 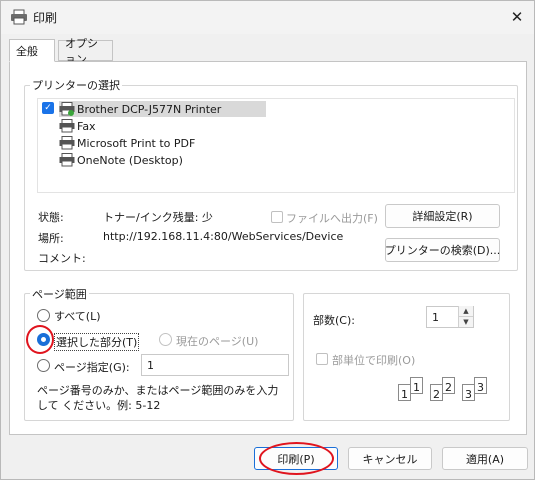 What do you see at coordinates (158, 398) in the screenshot?
I see `page-range-hint: ページ番号のみか、またはページ範囲のみを入力して ください。例: 5-12` at bounding box center [158, 398].